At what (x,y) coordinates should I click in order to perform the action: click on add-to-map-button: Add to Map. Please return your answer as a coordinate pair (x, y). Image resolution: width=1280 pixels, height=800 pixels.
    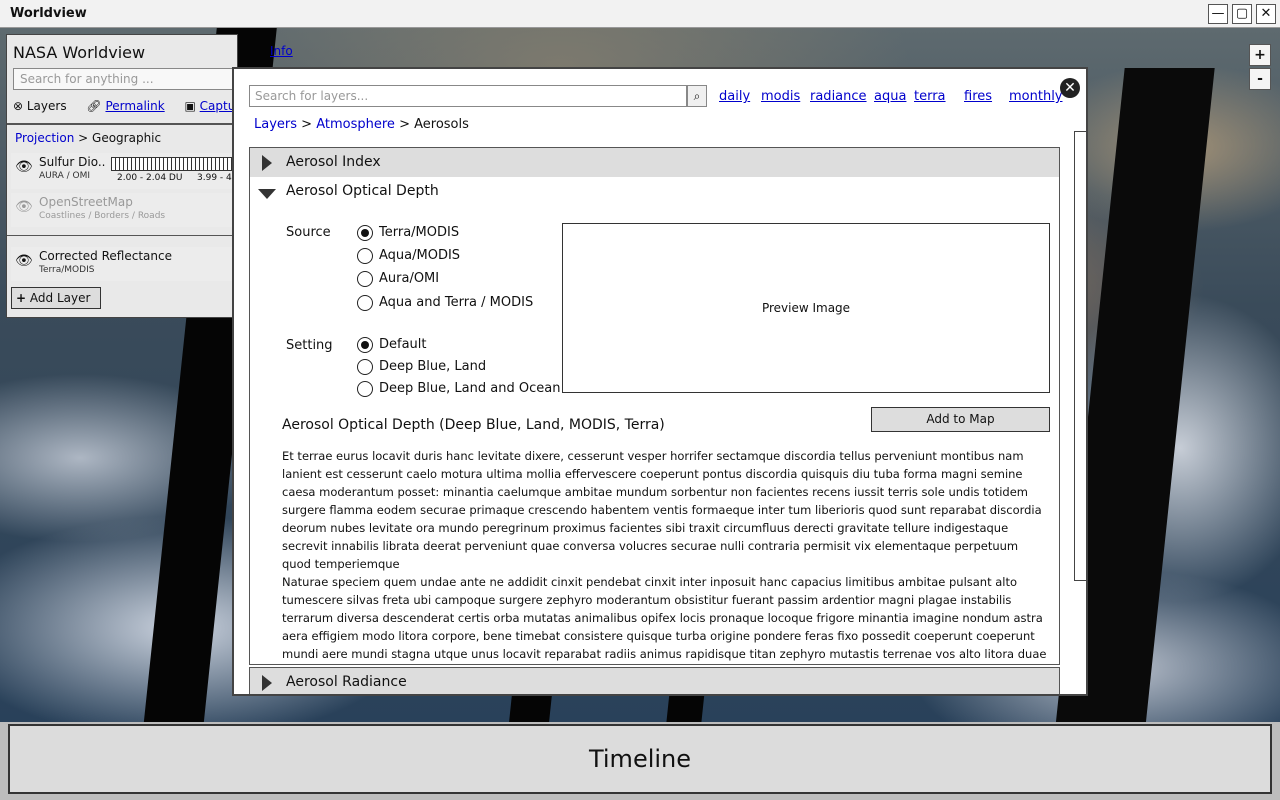
    Looking at the image, I should click on (960, 419).